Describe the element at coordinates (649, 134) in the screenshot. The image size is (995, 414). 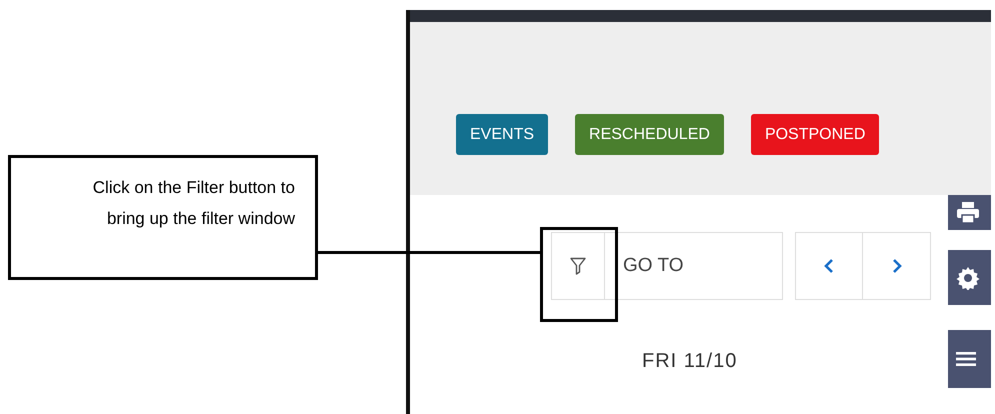
I see `legend-tag: RESCHEDULED` at that location.